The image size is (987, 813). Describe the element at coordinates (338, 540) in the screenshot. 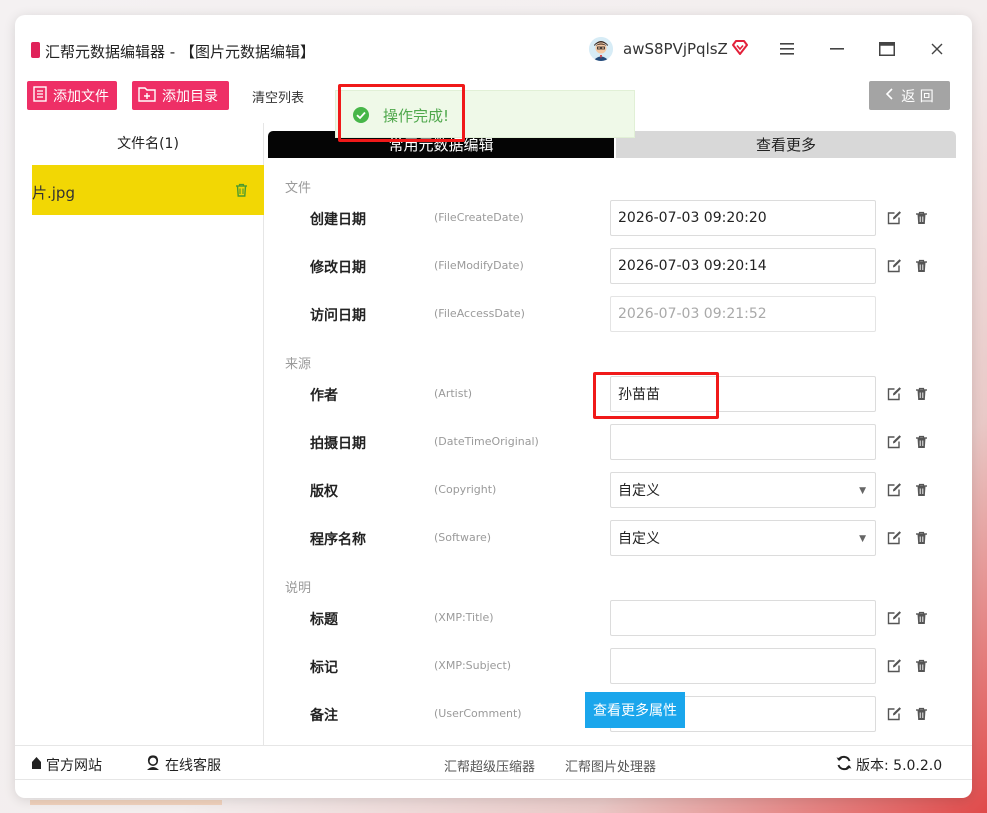

I see `row-label: 程序名称` at that location.